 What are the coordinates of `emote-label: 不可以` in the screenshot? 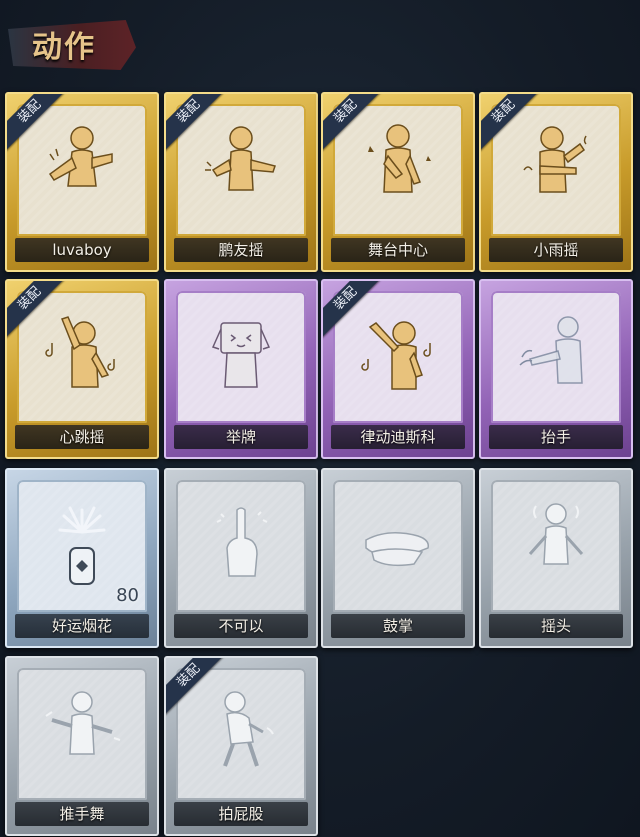 It's located at (241, 626).